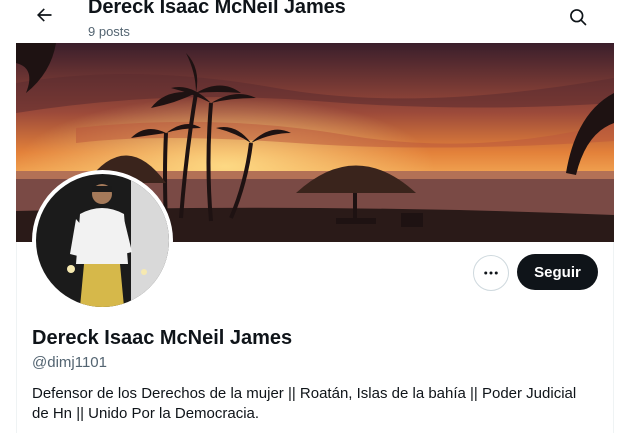 This screenshot has height=433, width=619. I want to click on more-options-button, so click(491, 273).